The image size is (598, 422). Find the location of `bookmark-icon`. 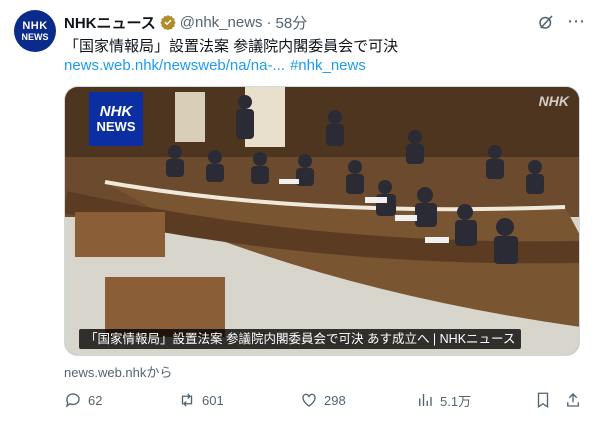

bookmark-icon is located at coordinates (543, 400).